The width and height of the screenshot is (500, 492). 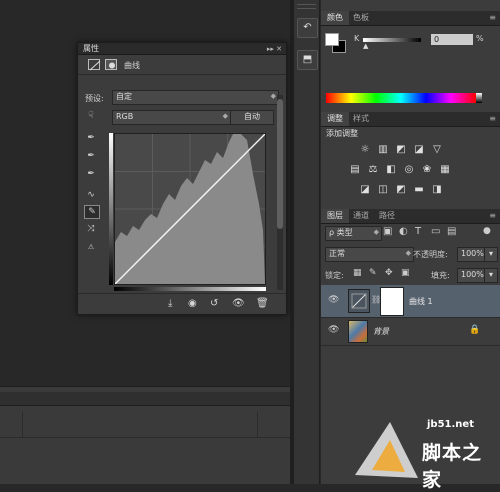 What do you see at coordinates (190, 289) in the screenshot?
I see `input-gradient-bar` at bounding box center [190, 289].